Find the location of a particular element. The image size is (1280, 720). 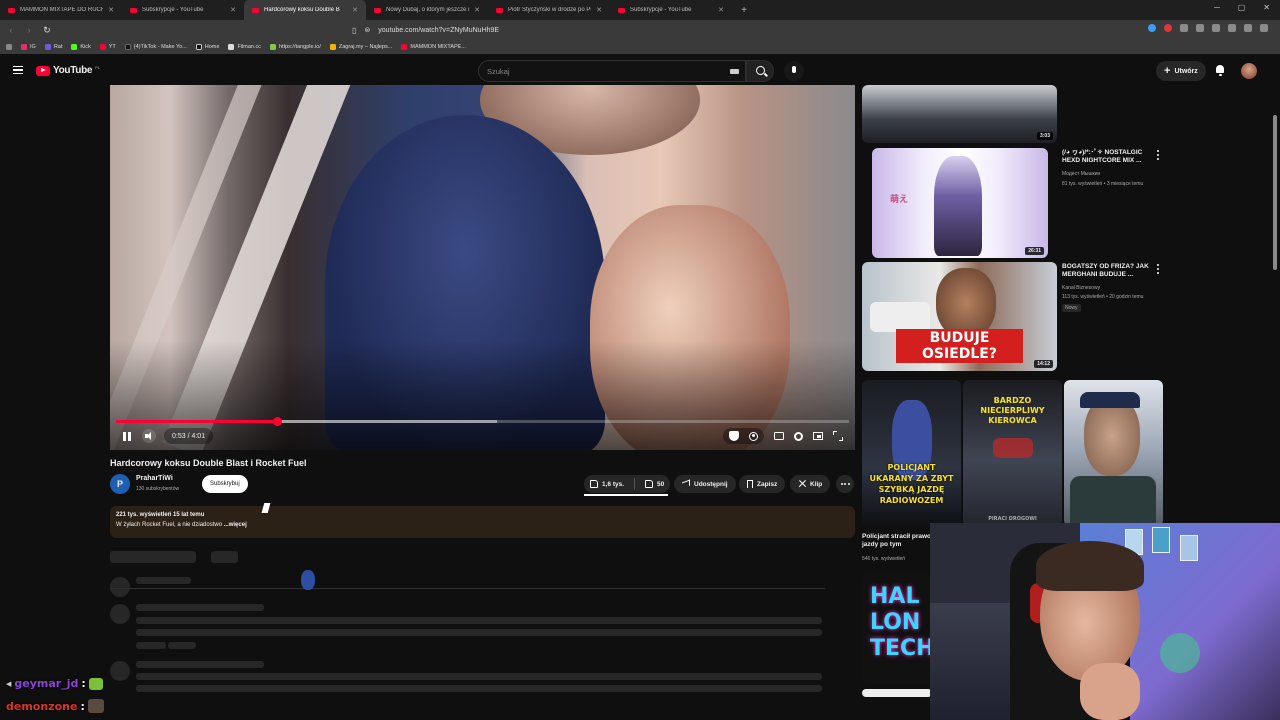

browser-tab: MAMMON MIXTAPE DO RUCHO ✕ is located at coordinates (61, 10).